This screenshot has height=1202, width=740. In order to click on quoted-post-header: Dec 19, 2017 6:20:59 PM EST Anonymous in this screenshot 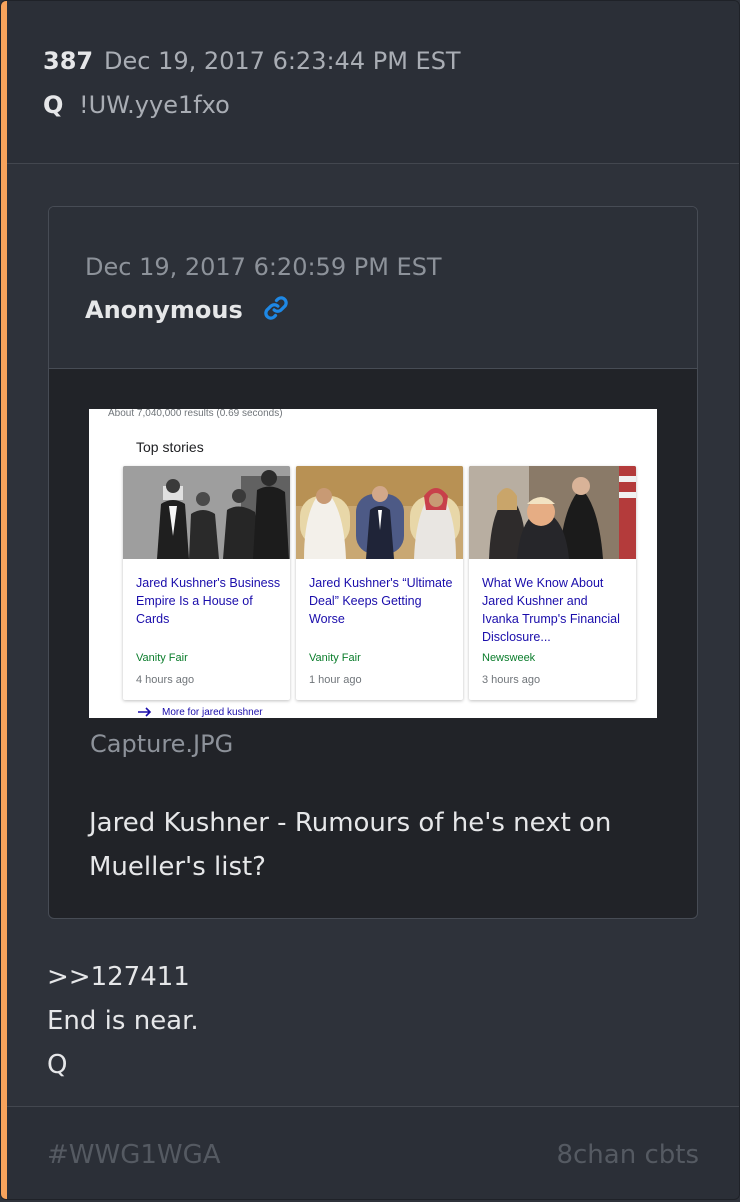, I will do `click(373, 288)`.